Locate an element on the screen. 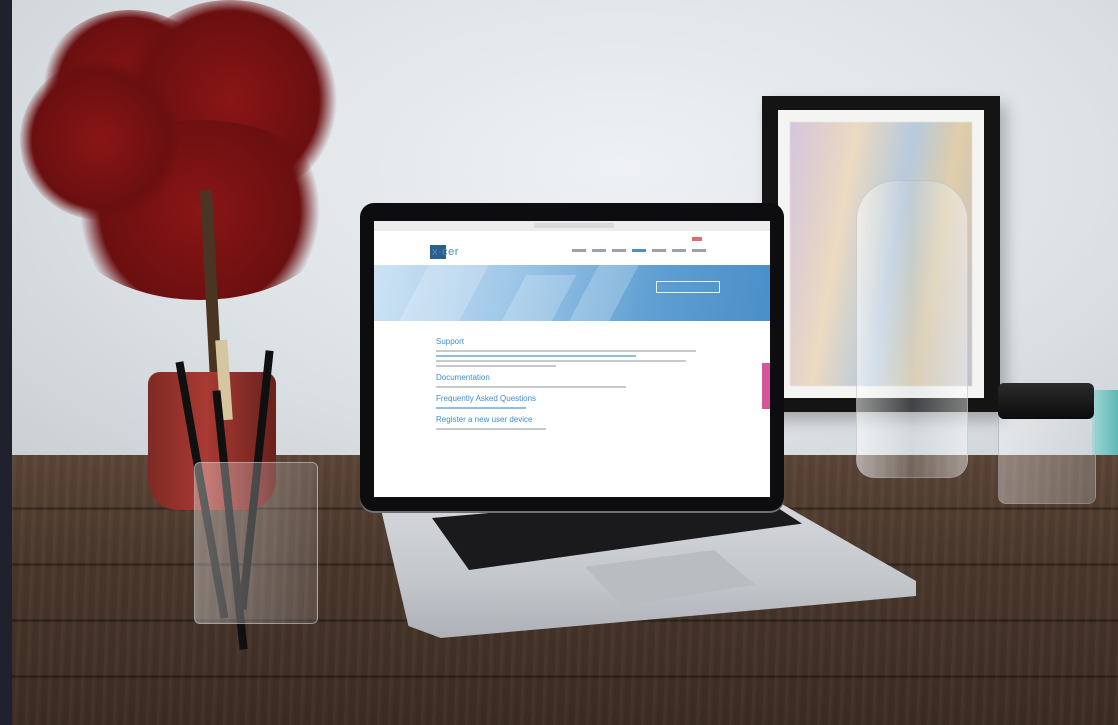  glass-vase is located at coordinates (912, 329).